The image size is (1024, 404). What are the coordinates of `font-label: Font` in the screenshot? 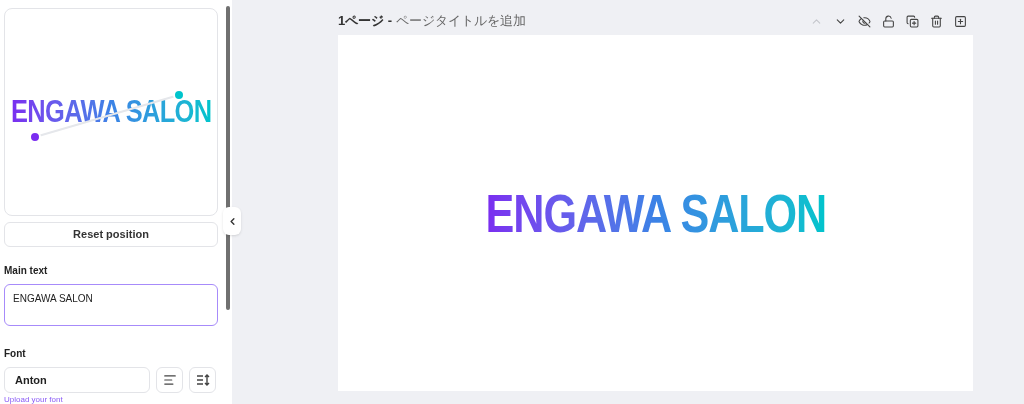 It's located at (15, 354).